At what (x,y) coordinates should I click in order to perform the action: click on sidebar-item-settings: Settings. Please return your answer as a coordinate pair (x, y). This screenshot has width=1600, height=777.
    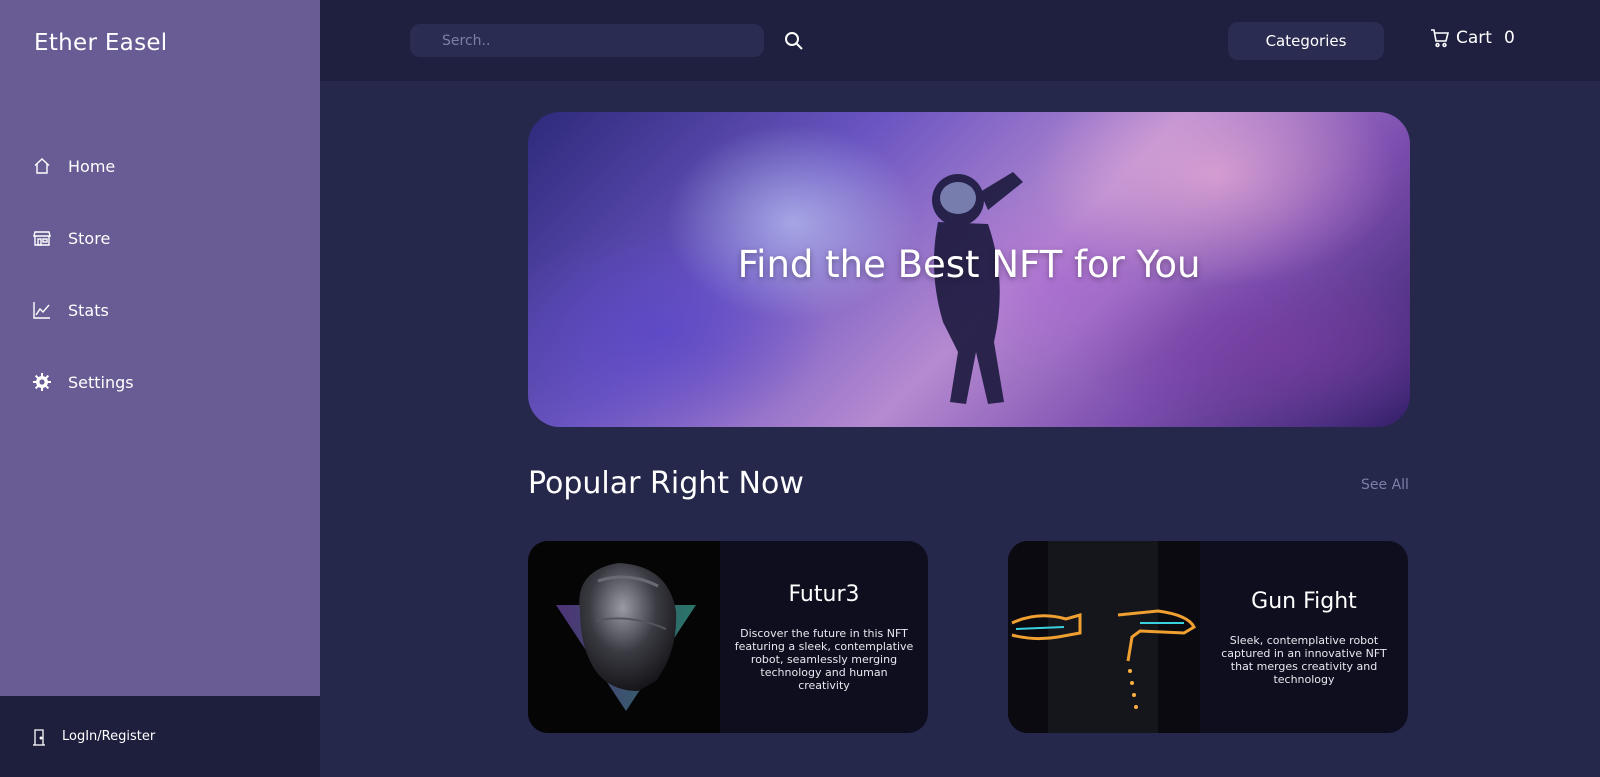
    Looking at the image, I should click on (160, 382).